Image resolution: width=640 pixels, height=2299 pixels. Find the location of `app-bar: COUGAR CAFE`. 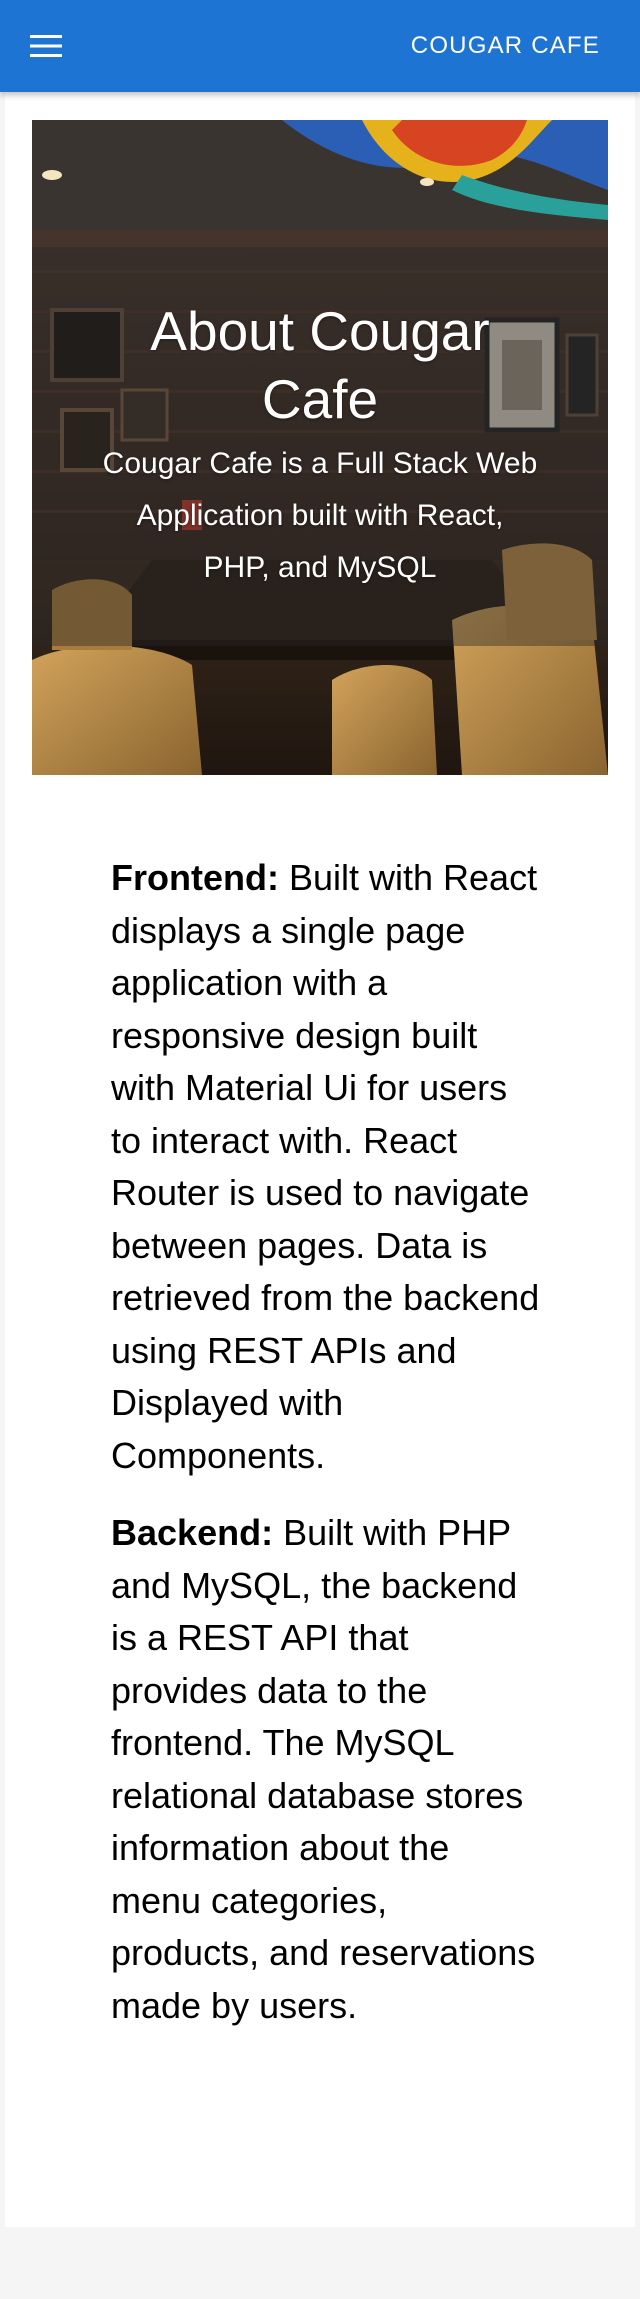

app-bar: COUGAR CAFE is located at coordinates (320, 46).